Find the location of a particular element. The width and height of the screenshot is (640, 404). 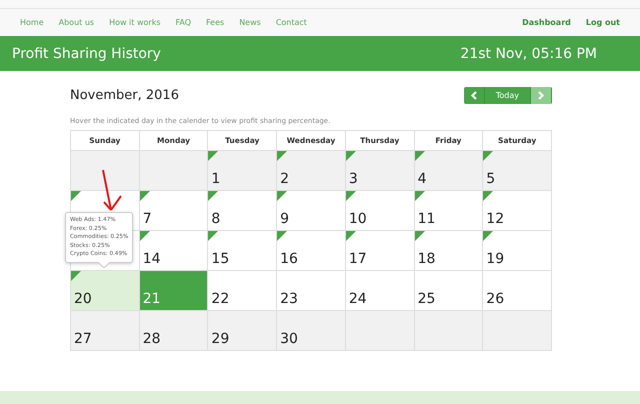

day-number: 22 is located at coordinates (220, 300).